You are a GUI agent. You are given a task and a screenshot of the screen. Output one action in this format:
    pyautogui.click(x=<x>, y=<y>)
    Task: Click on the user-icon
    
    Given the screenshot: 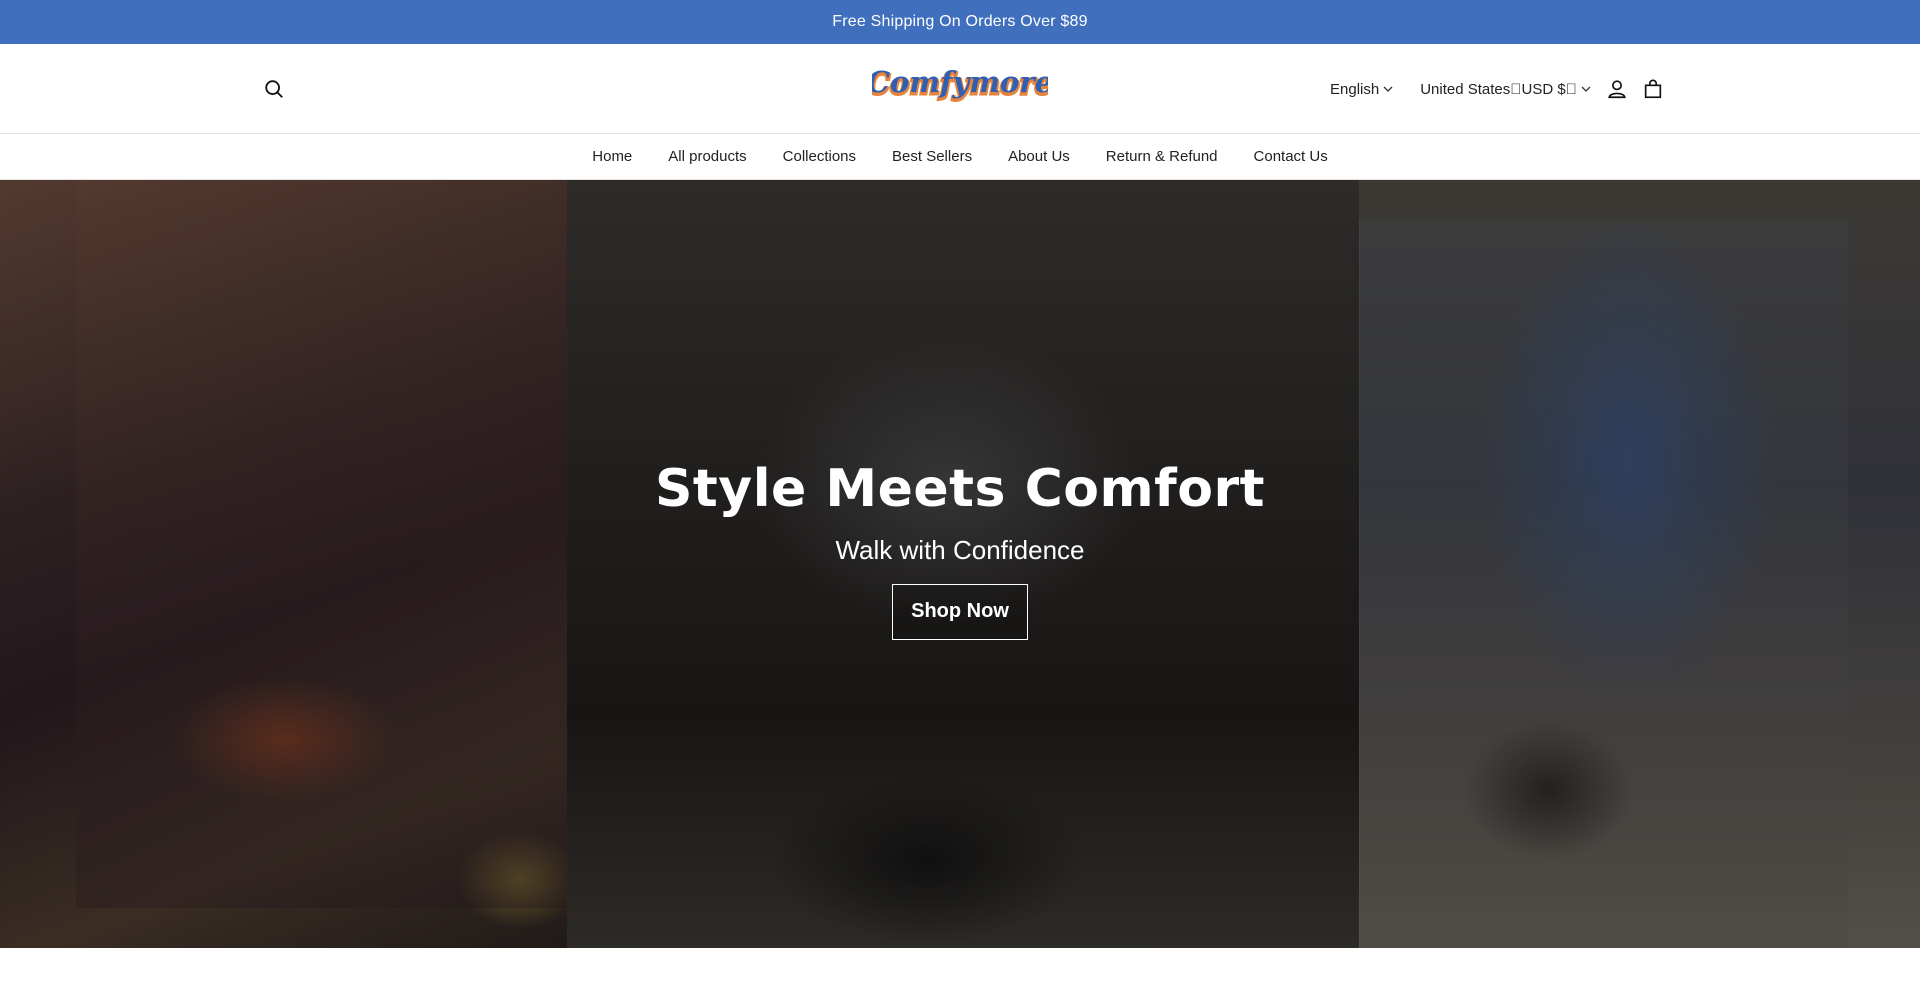 What is the action you would take?
    pyautogui.click(x=1617, y=89)
    